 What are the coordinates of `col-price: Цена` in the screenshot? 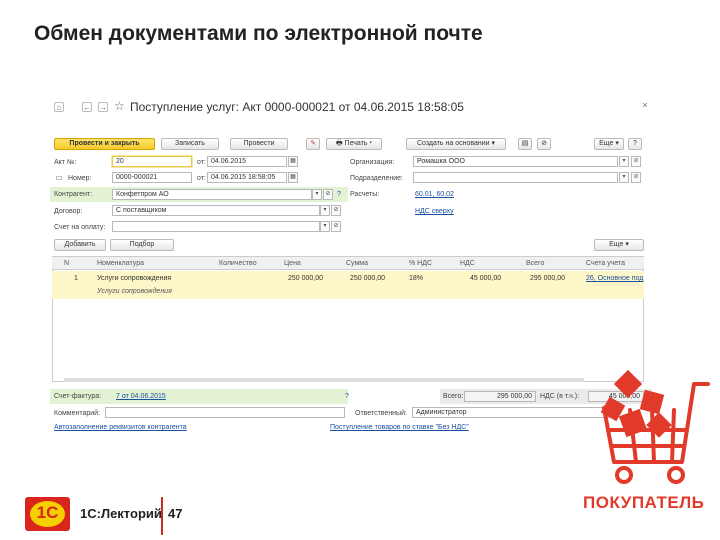 It's located at (292, 263).